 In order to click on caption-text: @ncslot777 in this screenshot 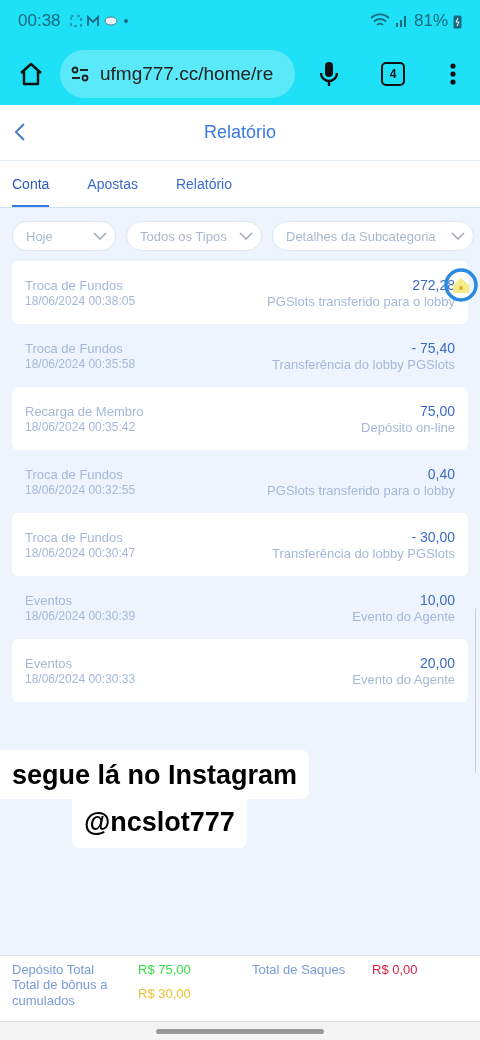, I will do `click(159, 823)`.